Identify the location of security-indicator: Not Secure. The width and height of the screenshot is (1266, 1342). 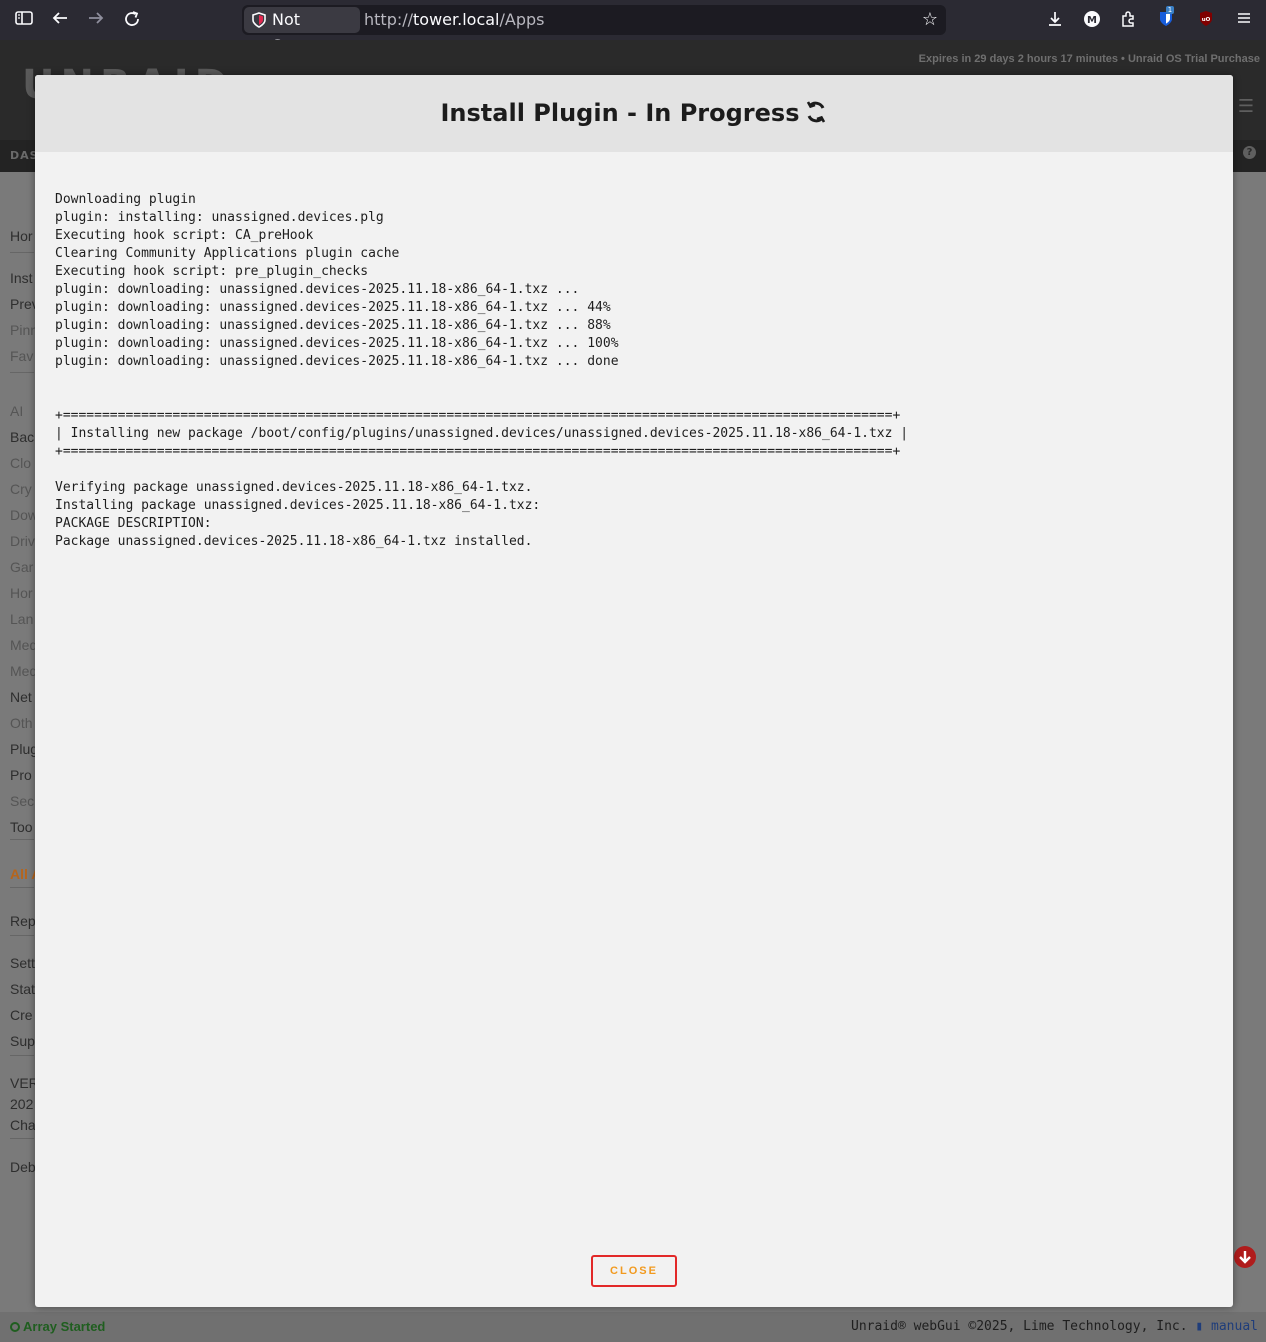
(302, 31).